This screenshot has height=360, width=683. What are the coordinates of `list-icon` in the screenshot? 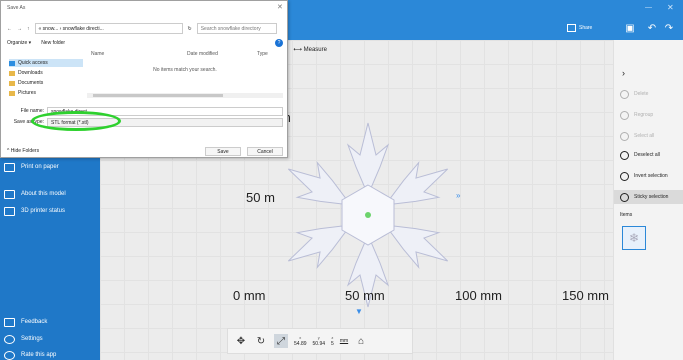 It's located at (9, 211).